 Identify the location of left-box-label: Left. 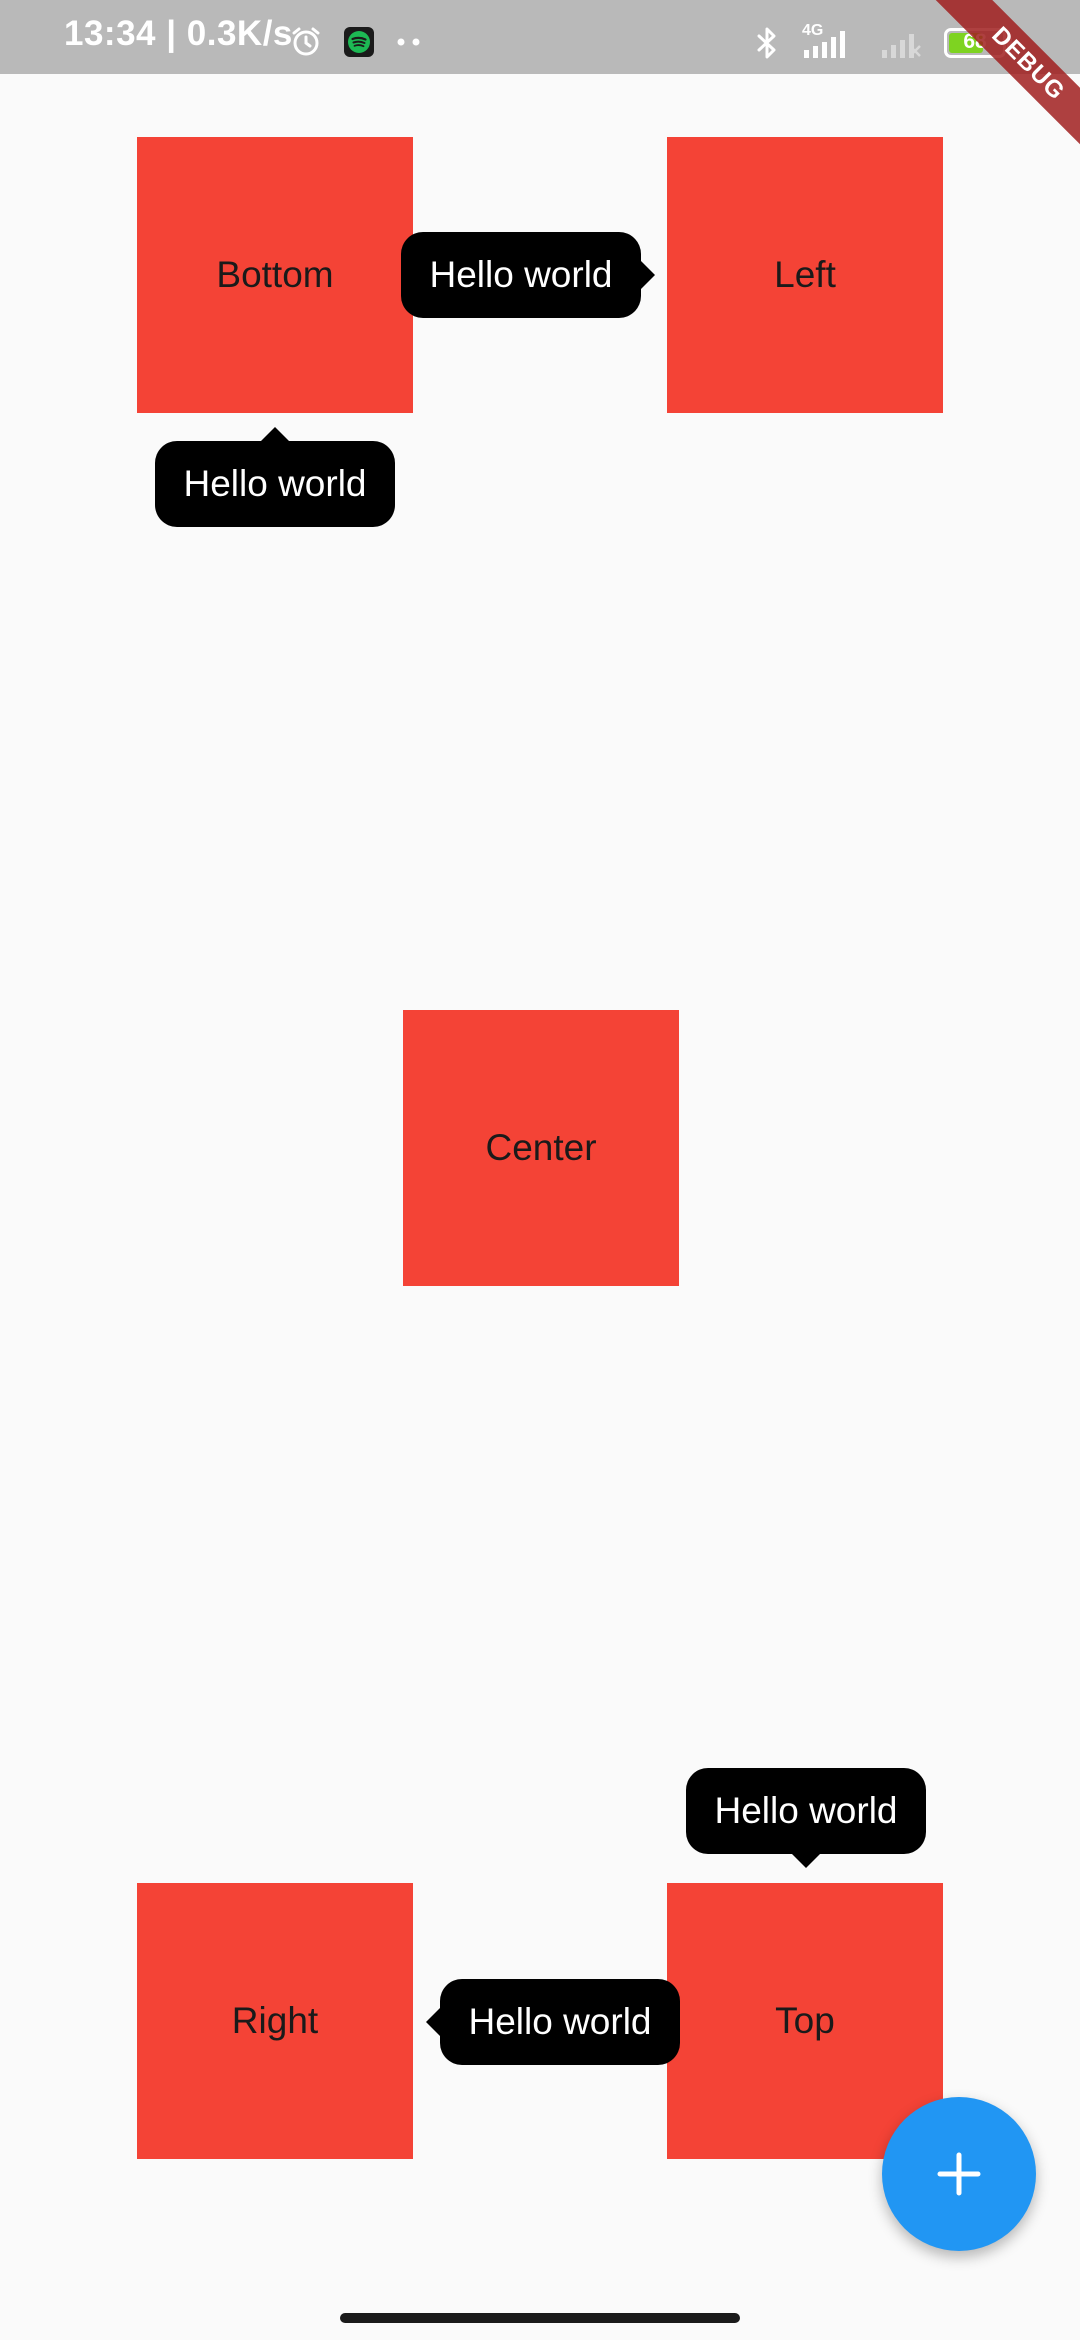
(805, 274).